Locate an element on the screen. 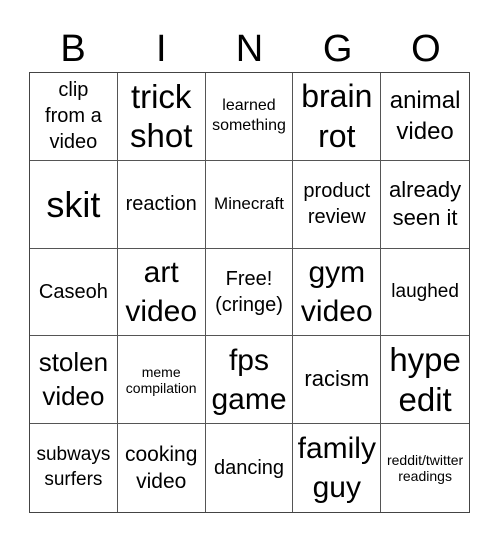  bingo-cell: laughed is located at coordinates (425, 293).